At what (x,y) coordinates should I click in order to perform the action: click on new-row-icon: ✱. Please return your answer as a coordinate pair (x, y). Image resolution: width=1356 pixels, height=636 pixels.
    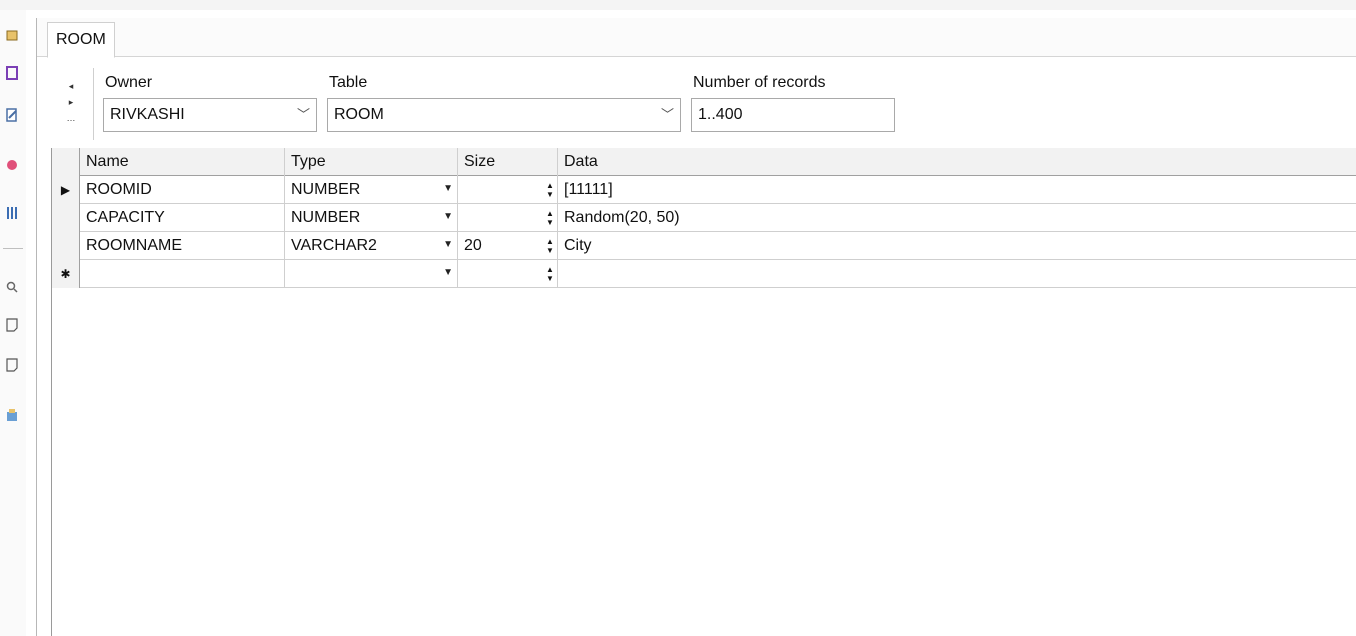
    Looking at the image, I should click on (66, 274).